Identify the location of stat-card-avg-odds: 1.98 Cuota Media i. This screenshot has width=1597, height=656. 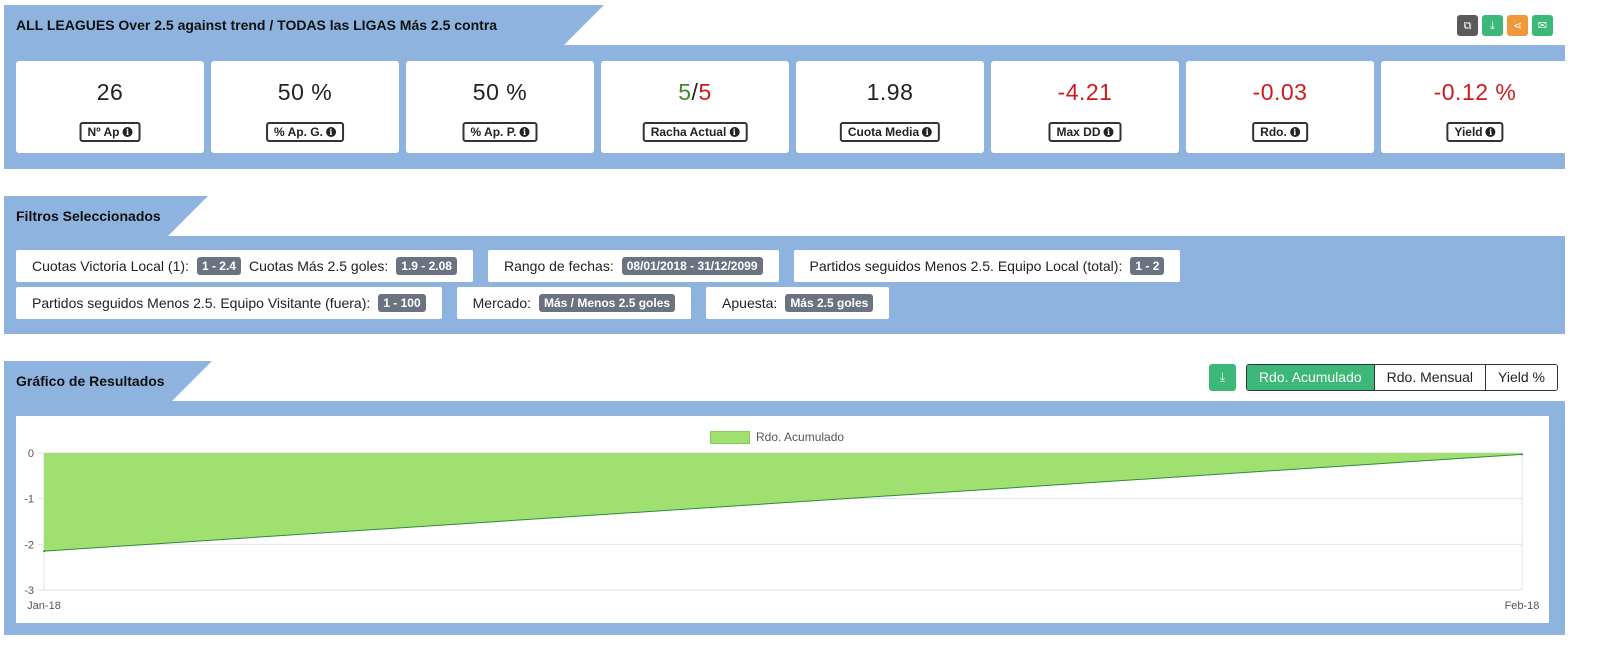
(890, 107).